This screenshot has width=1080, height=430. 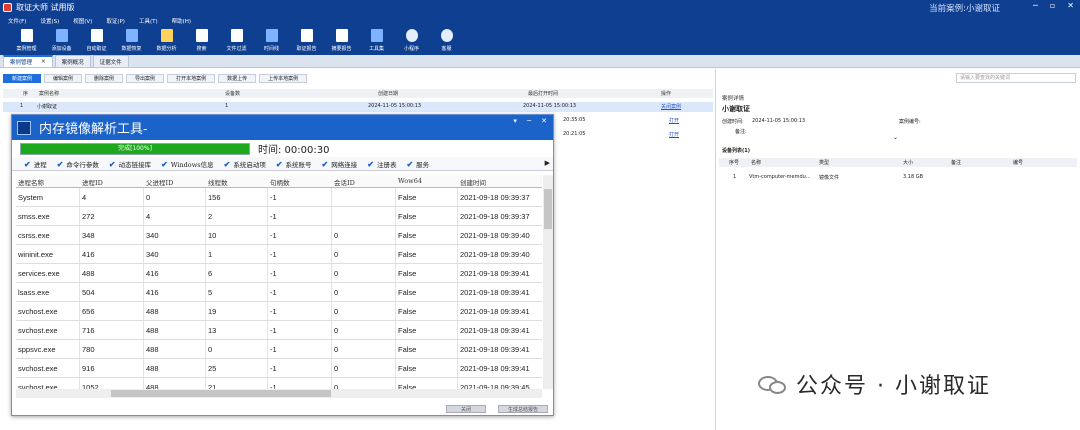 What do you see at coordinates (671, 106) in the screenshot?
I see `close-case-link: 关闭案例` at bounding box center [671, 106].